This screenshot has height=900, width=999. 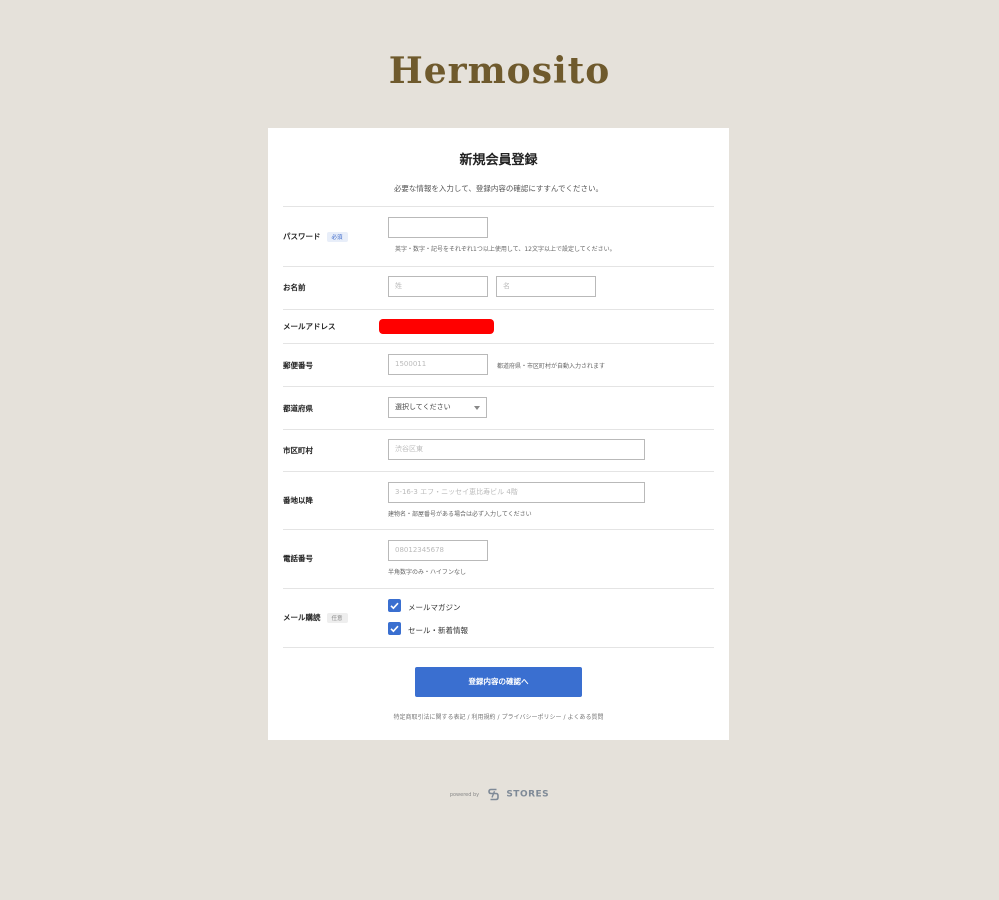 I want to click on newsletter-label: メール購読 任意, so click(x=315, y=617).